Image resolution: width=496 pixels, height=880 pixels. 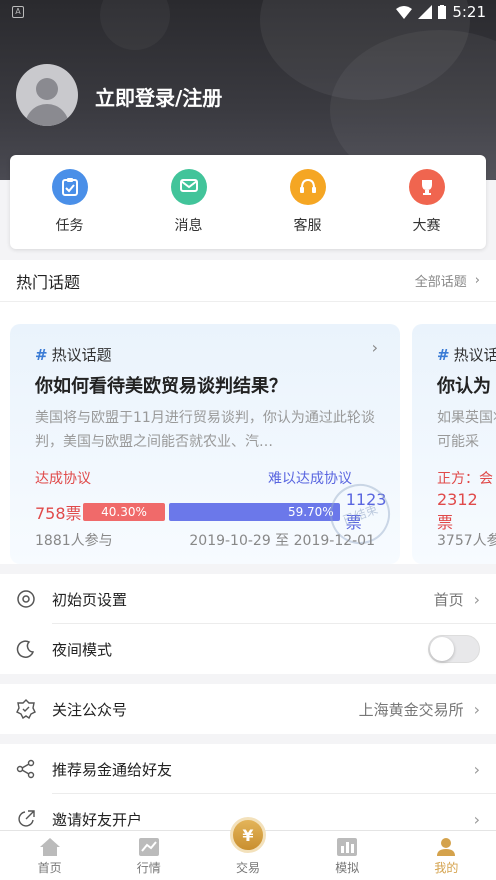 What do you see at coordinates (81, 355) in the screenshot?
I see `topic-tag-label: 热议话题` at bounding box center [81, 355].